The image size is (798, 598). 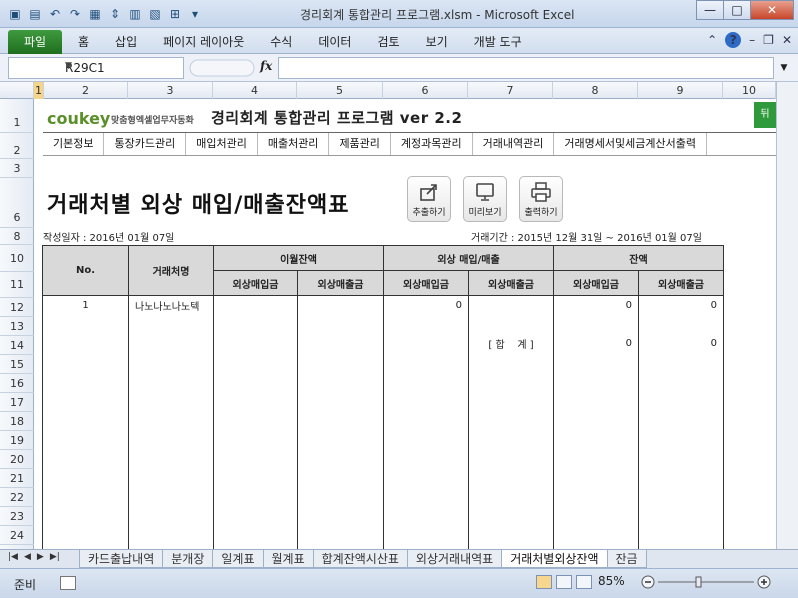 I want to click on sheet-tab-daily: 일계표, so click(x=238, y=559).